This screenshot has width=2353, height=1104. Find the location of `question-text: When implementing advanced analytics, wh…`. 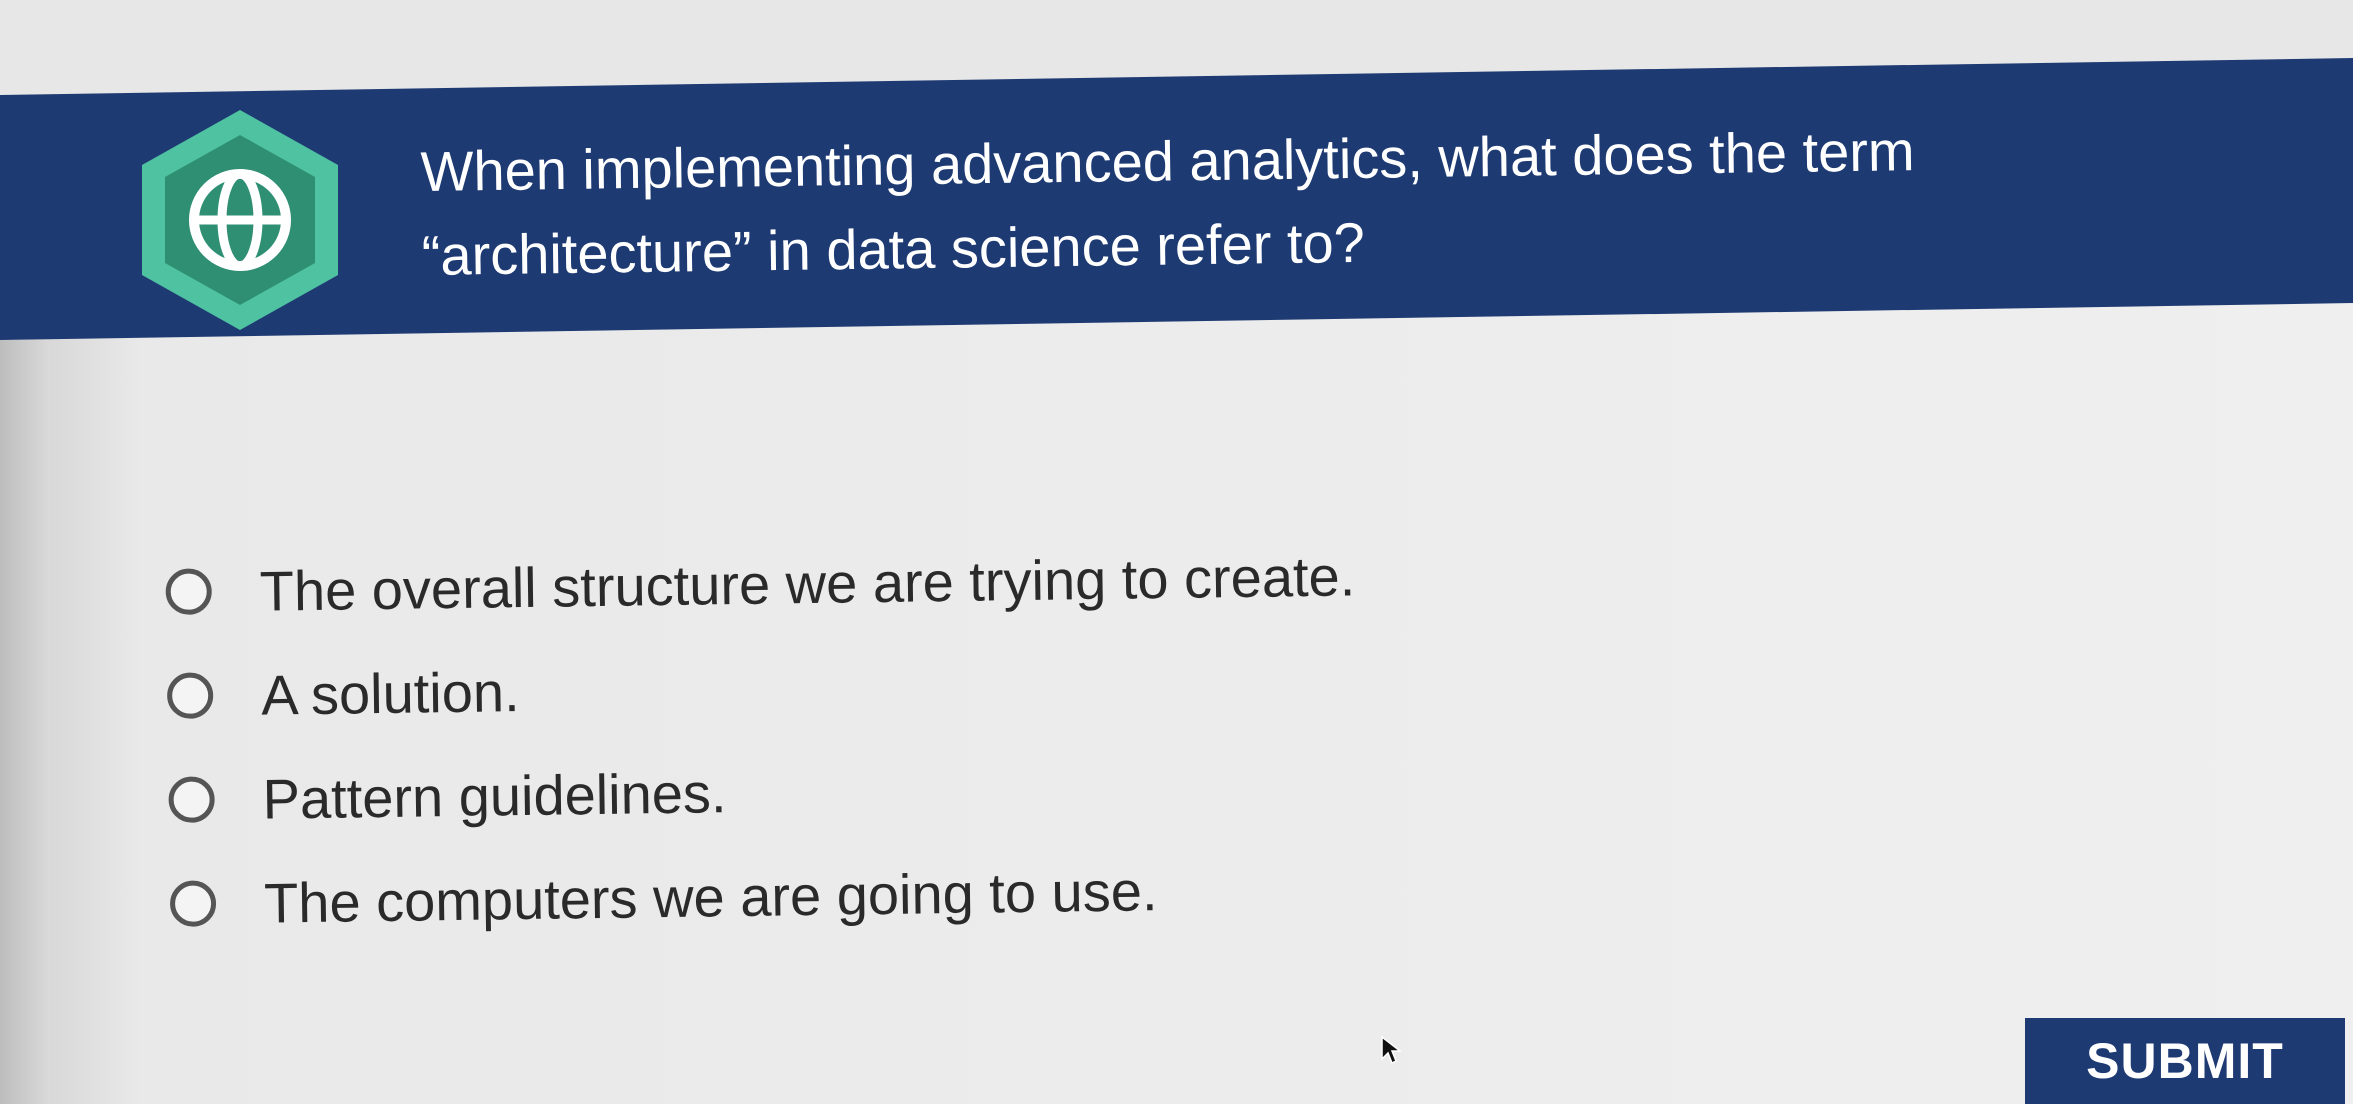

question-text: When implementing advanced analytics, wh… is located at coordinates (1271, 202).